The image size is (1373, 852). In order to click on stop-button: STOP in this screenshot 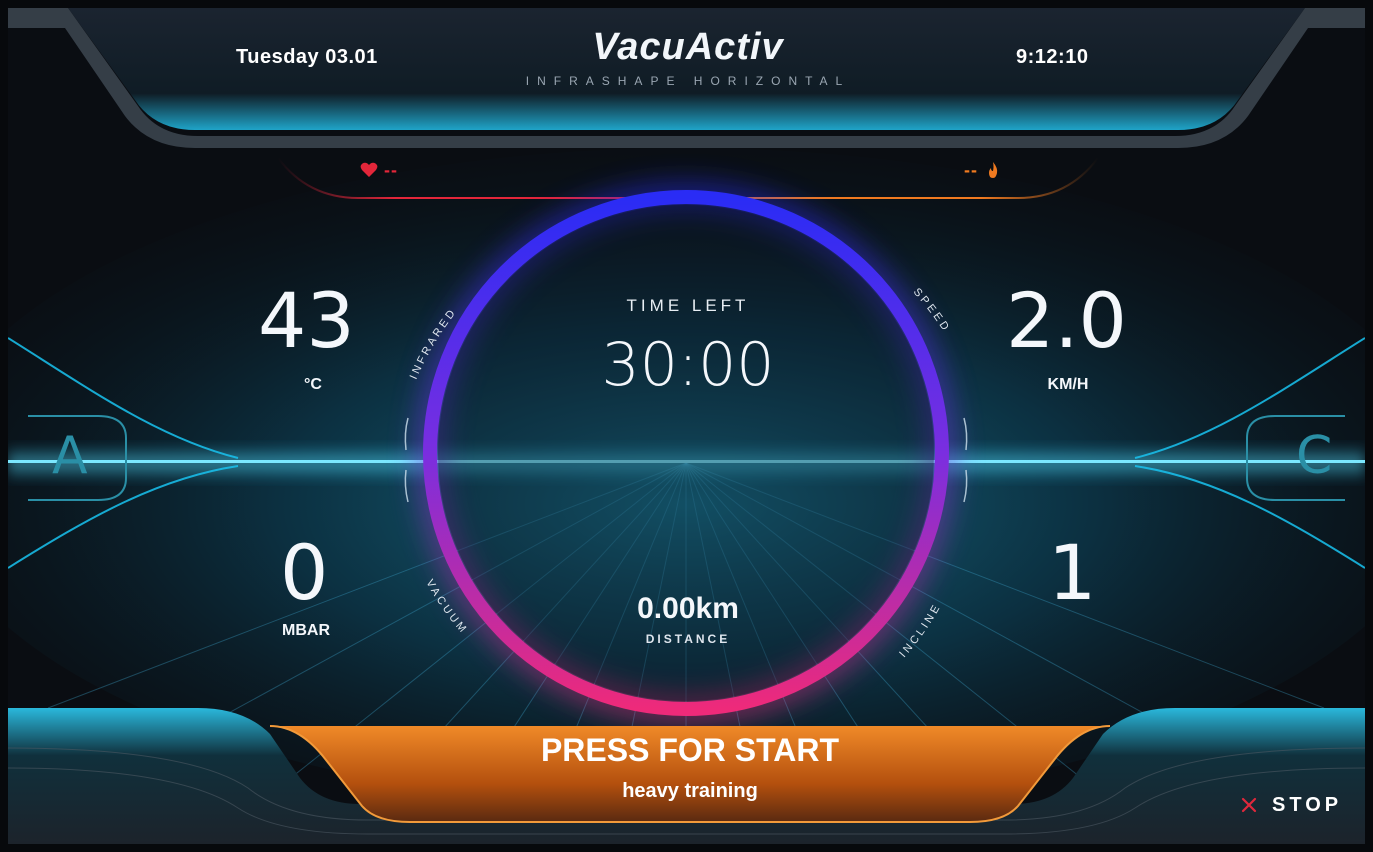, I will do `click(1291, 805)`.